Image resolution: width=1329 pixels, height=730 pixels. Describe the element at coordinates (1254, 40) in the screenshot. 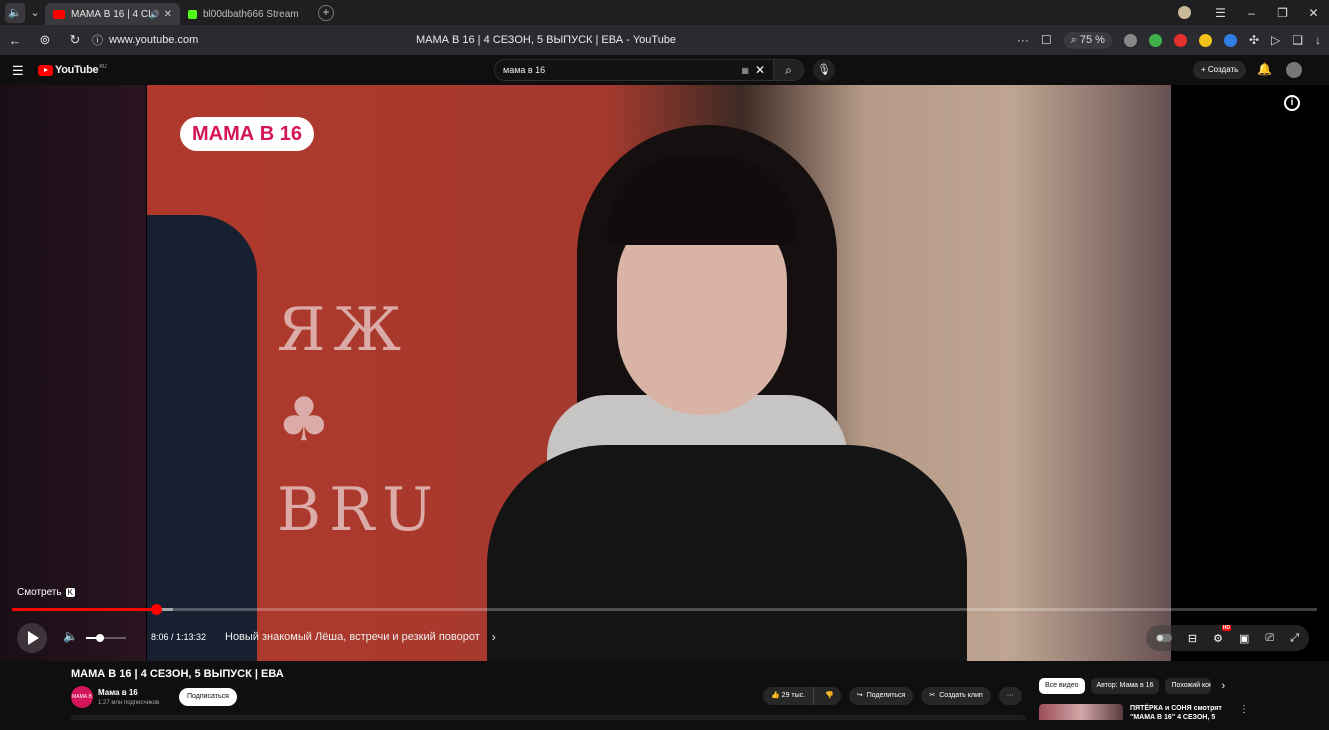

I see `extensions-icon: ✣` at that location.